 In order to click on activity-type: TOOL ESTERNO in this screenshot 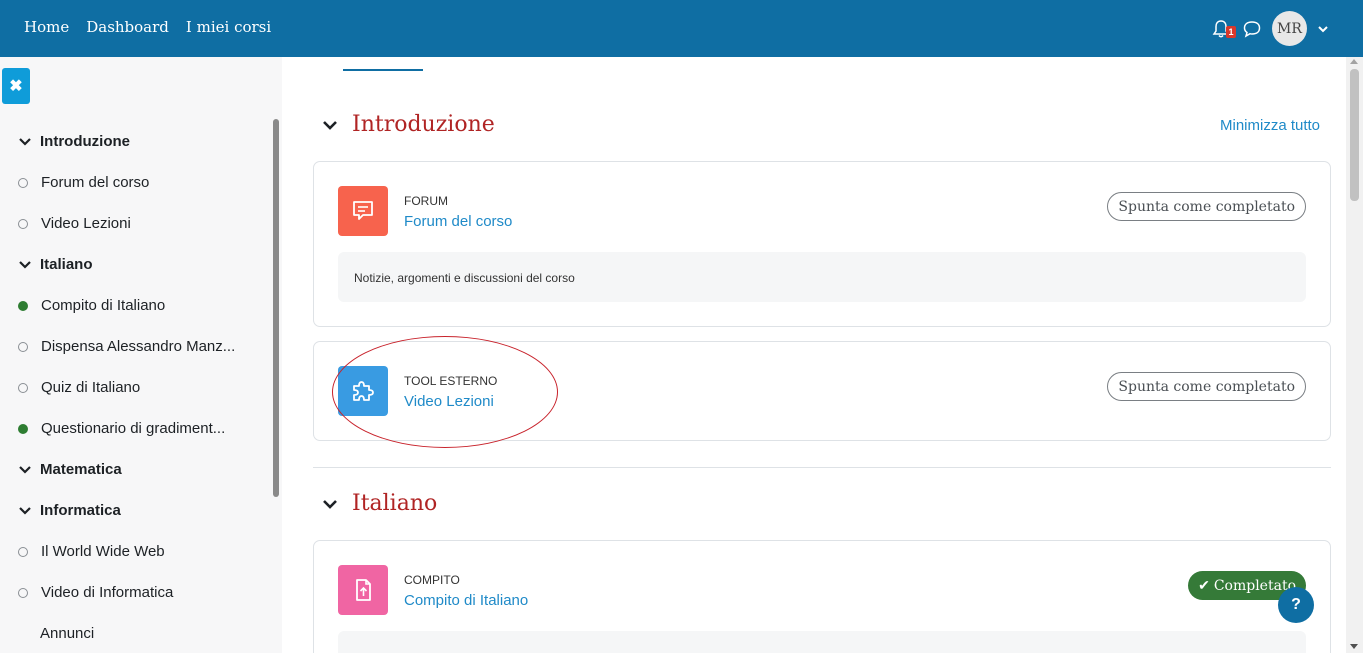, I will do `click(451, 381)`.